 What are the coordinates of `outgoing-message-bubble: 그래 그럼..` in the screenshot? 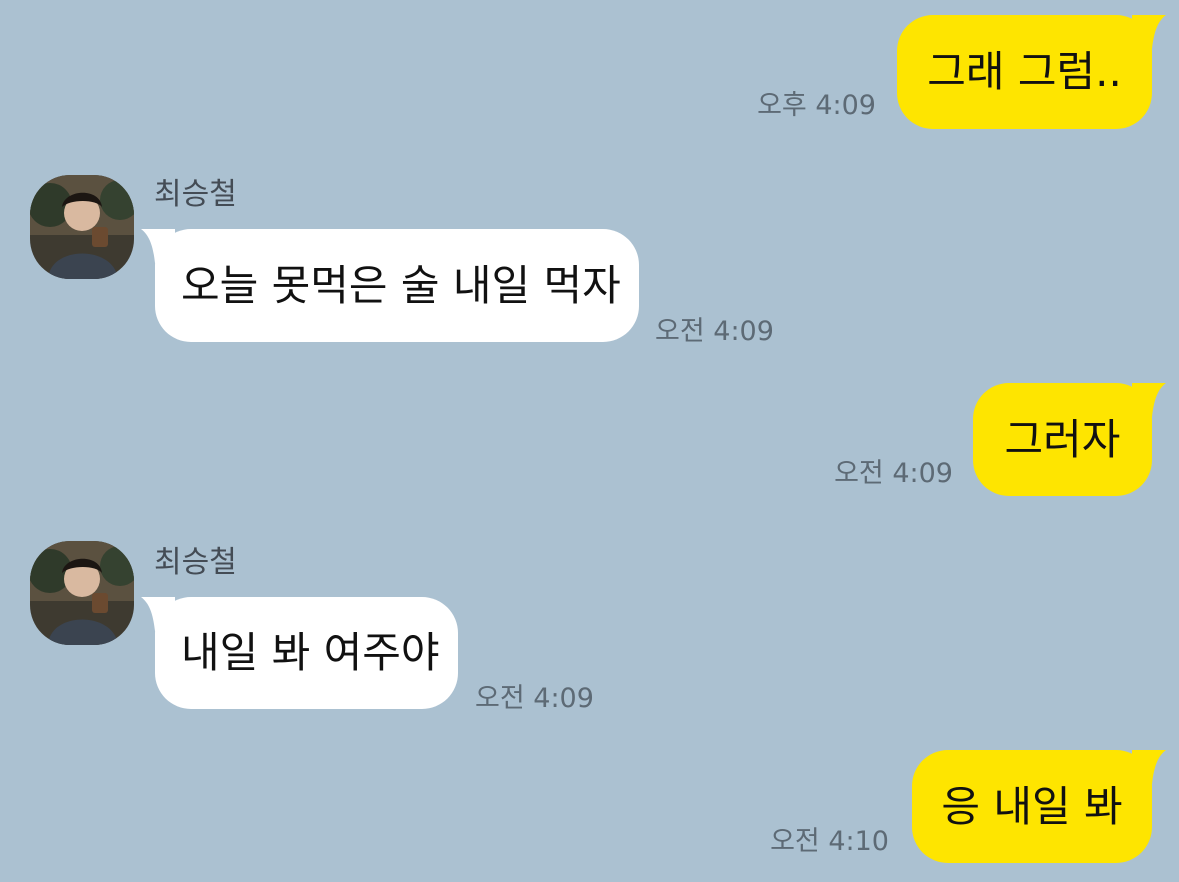 It's located at (1031, 72).